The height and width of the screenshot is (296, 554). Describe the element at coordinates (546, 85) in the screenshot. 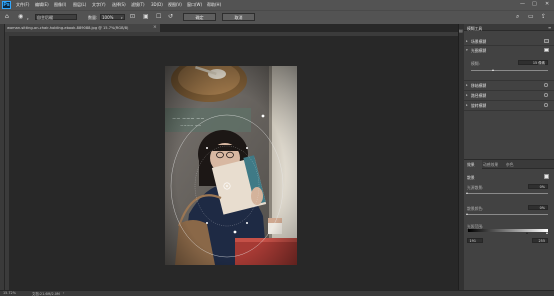

I see `tilt-shift-toggle` at that location.